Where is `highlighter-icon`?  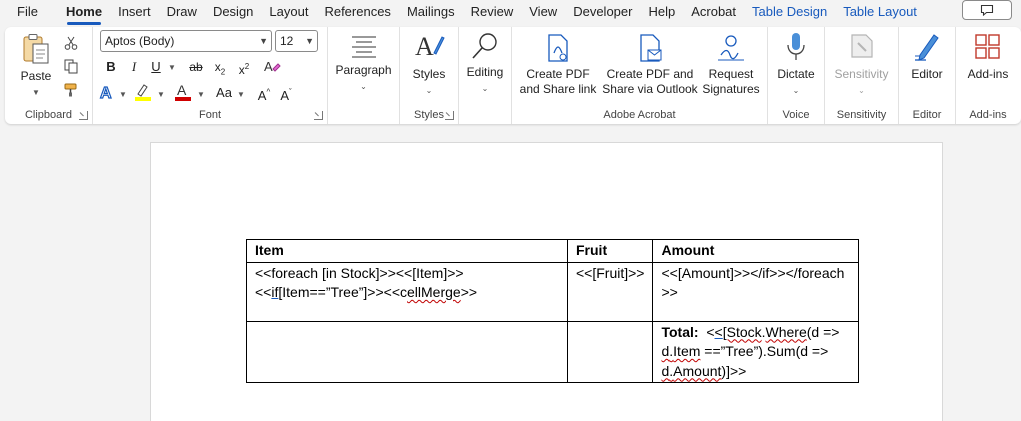 highlighter-icon is located at coordinates (143, 92).